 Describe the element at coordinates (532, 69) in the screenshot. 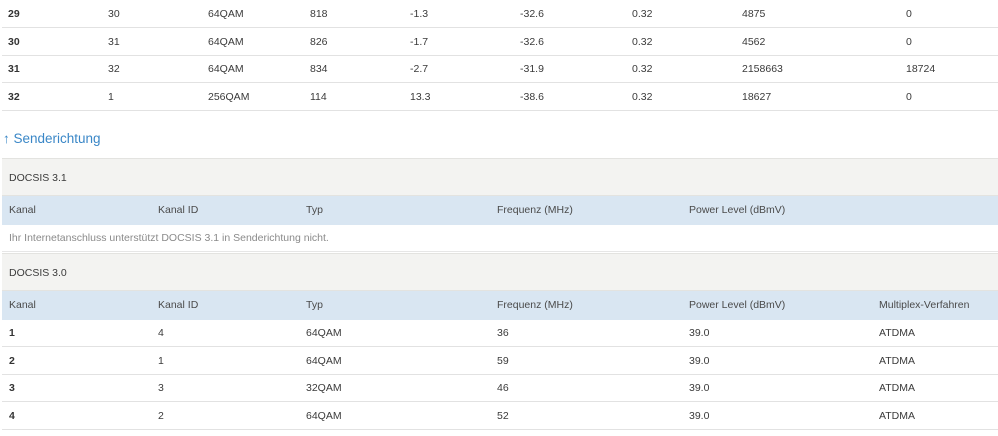

I see `table-cell: -31.9` at that location.